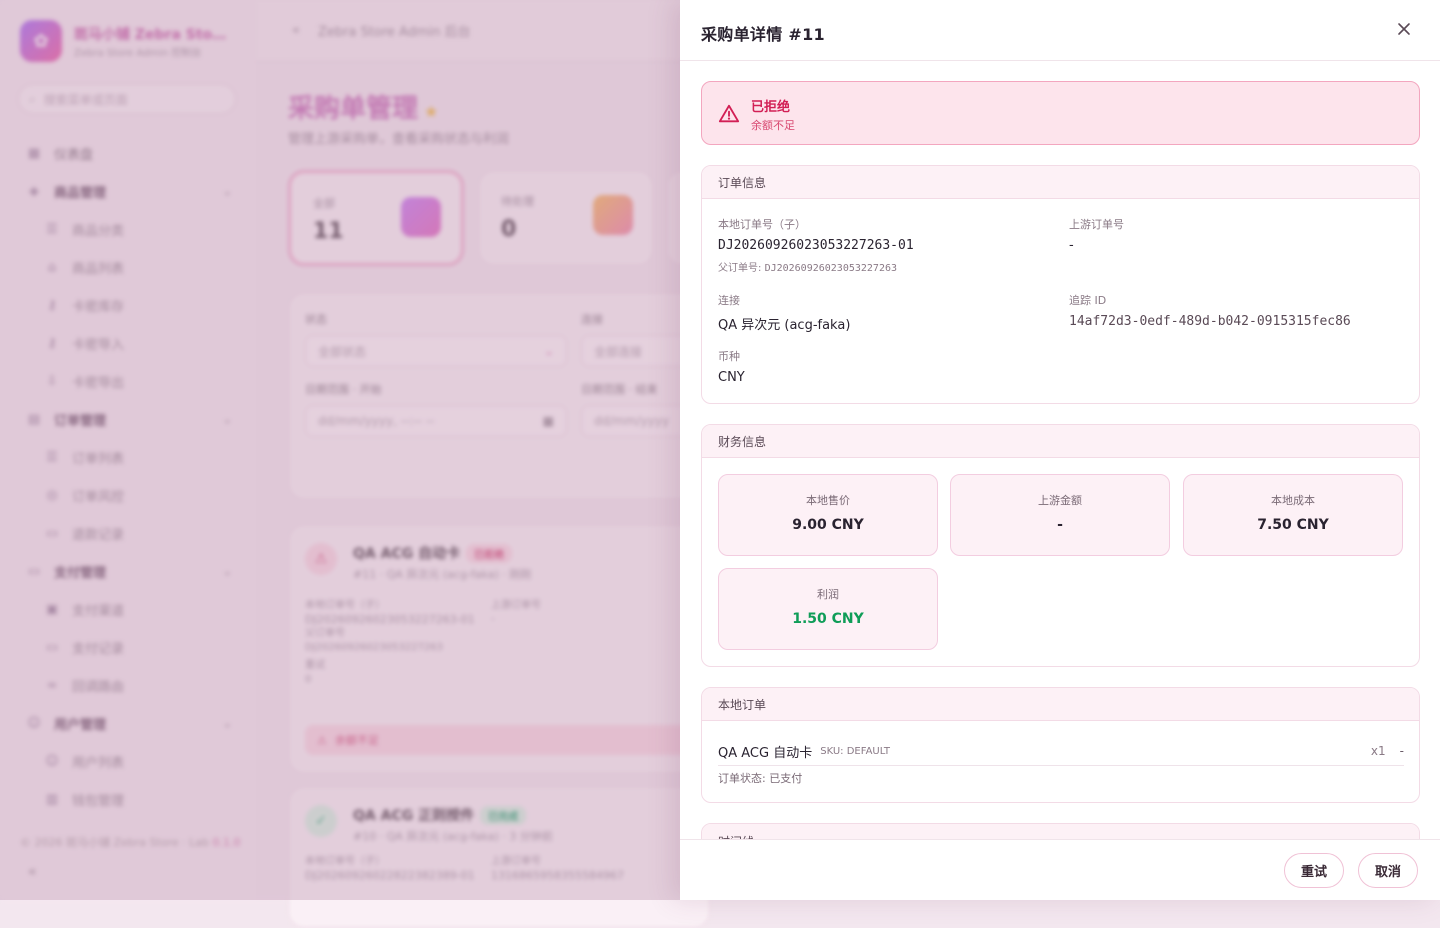  Describe the element at coordinates (1088, 300) in the screenshot. I see `trace-id-label: 追踪 ID` at that location.